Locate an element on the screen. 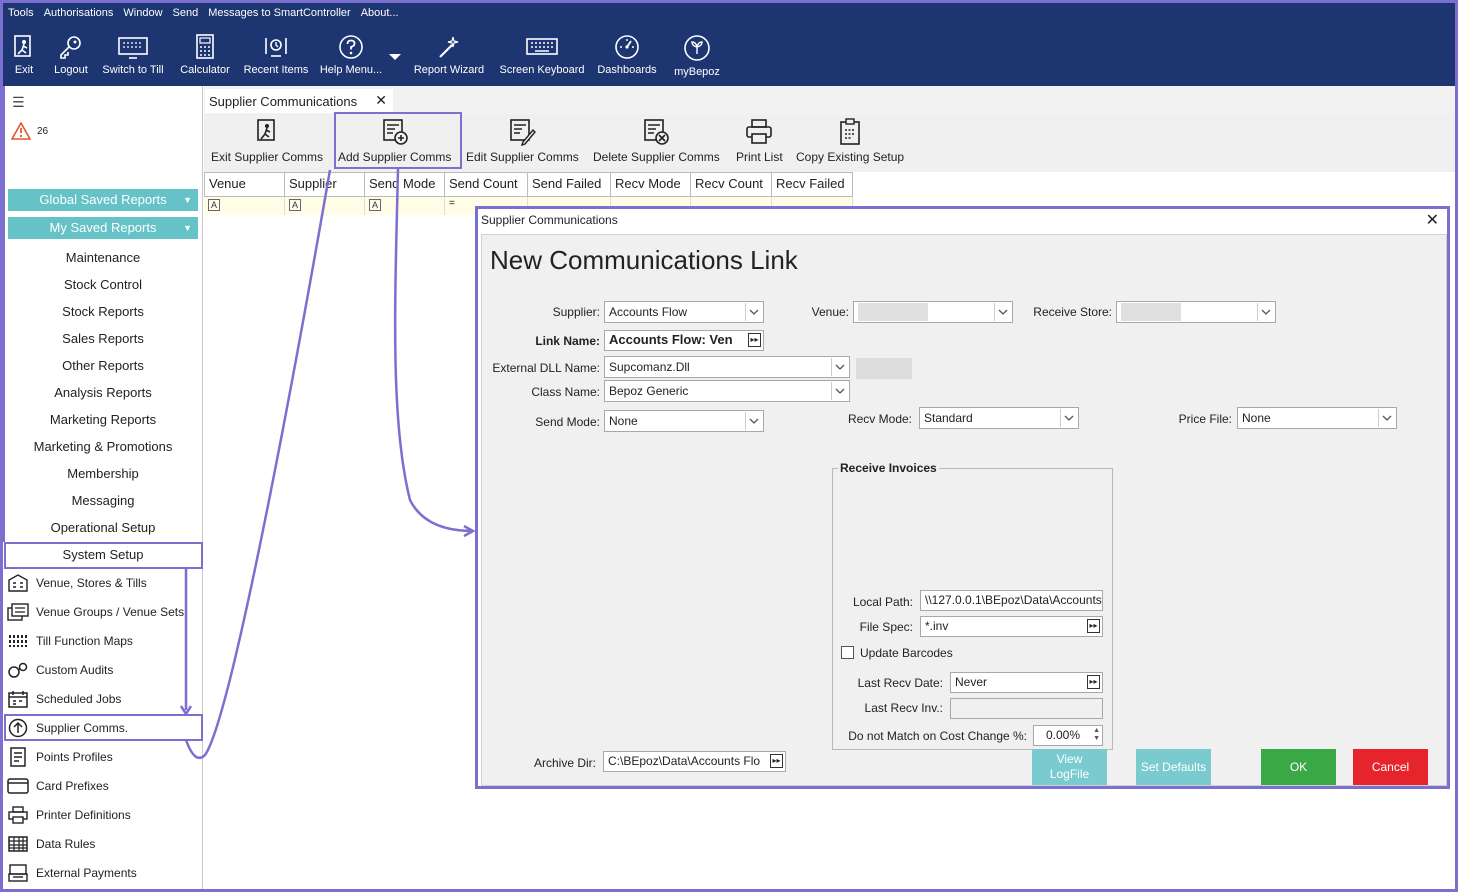 This screenshot has width=1458, height=892. sub-venue-groups: Venue Groups / Venue Sets is located at coordinates (103, 611).